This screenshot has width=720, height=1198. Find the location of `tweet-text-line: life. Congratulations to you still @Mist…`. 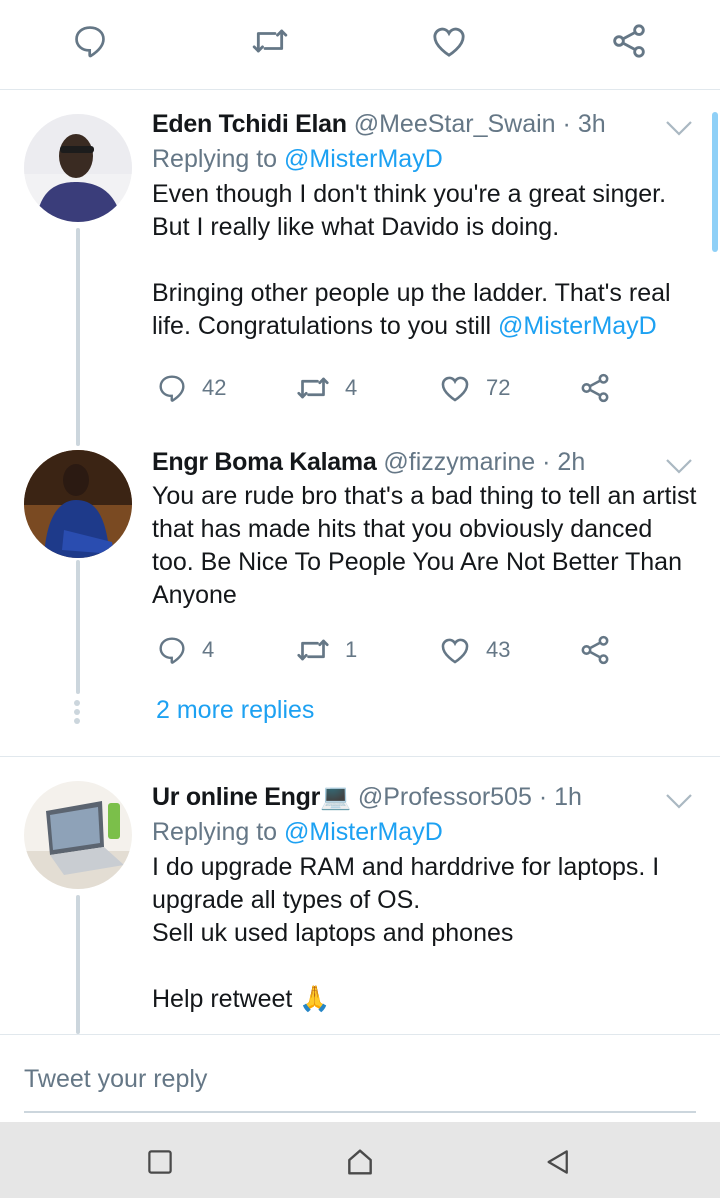

tweet-text-line: life. Congratulations to you still @Mist… is located at coordinates (427, 326).